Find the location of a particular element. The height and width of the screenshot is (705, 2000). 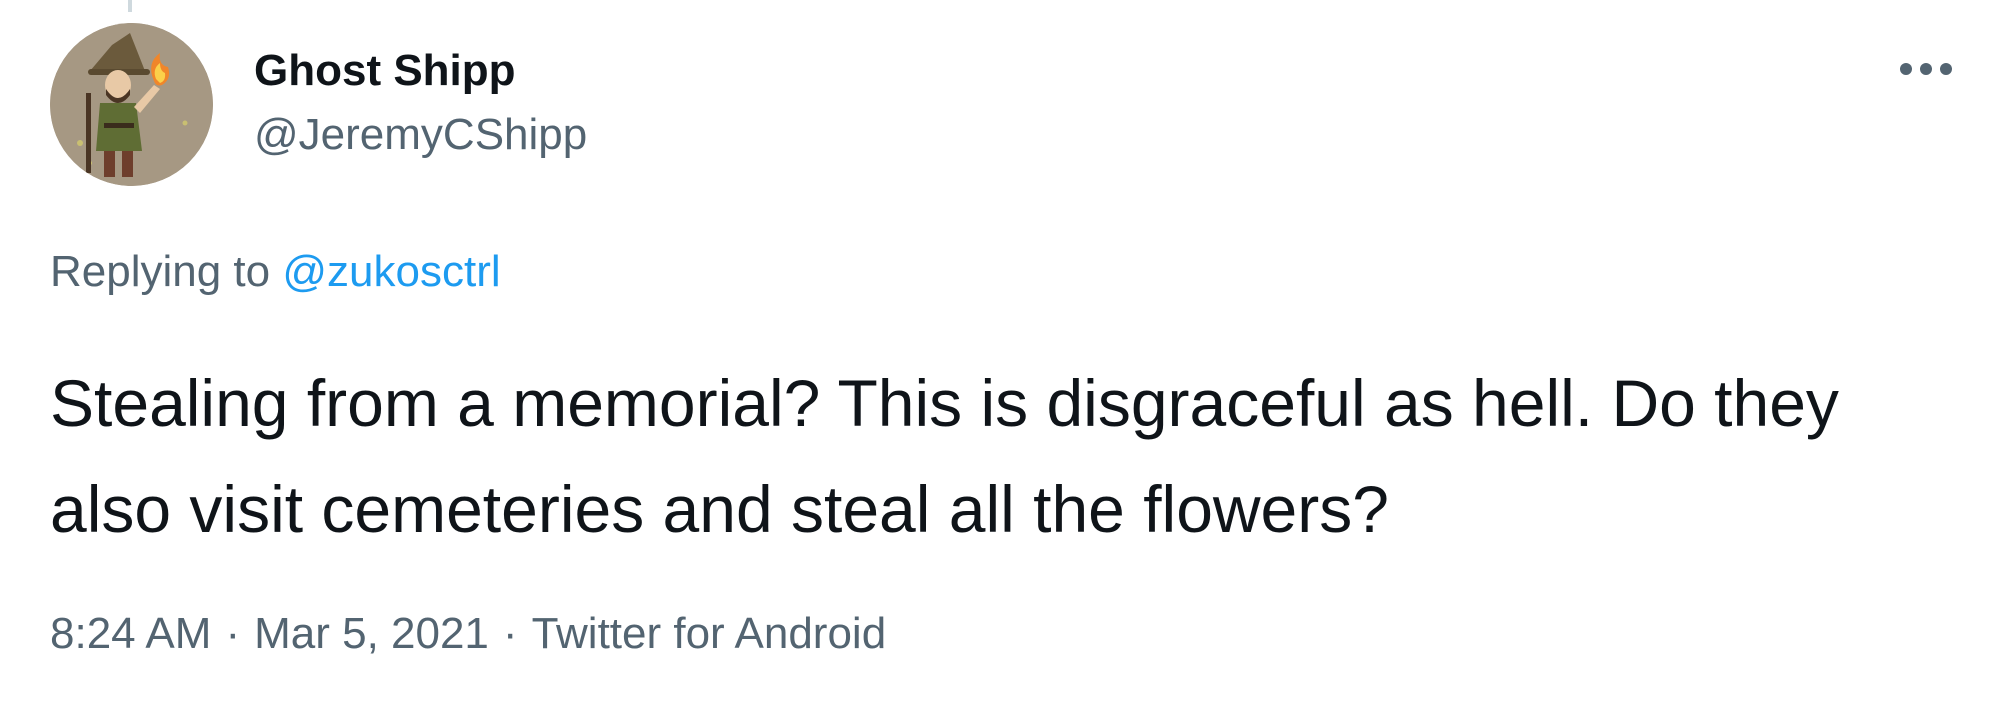

thread-connector-line is located at coordinates (130, 6).